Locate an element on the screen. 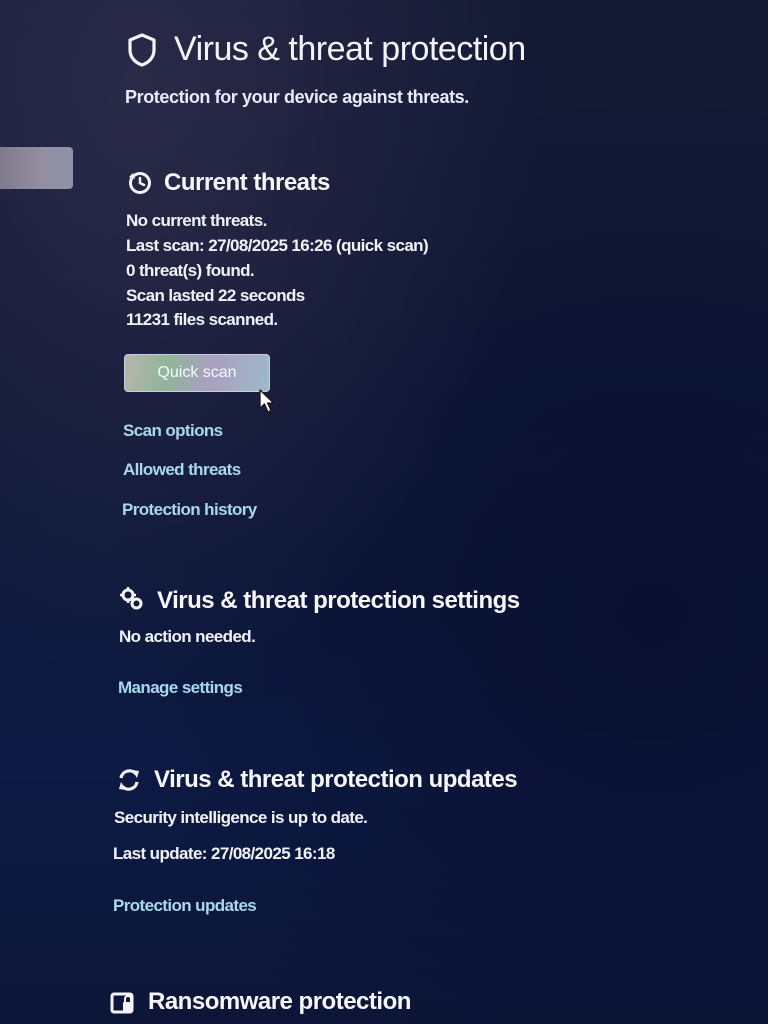  ransomware-title: Ransomware protection is located at coordinates (279, 1001).